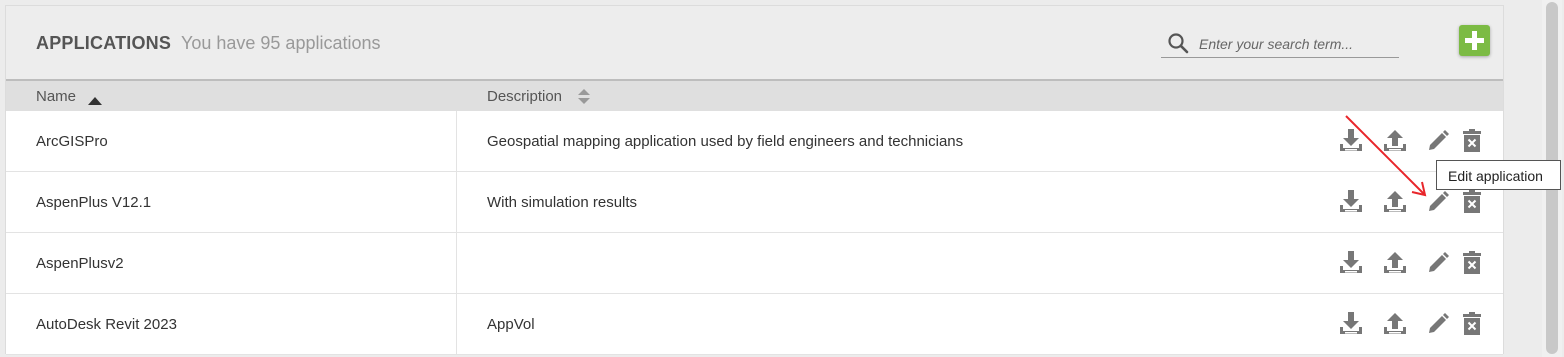  I want to click on sort-unsorted-icon, so click(584, 99).